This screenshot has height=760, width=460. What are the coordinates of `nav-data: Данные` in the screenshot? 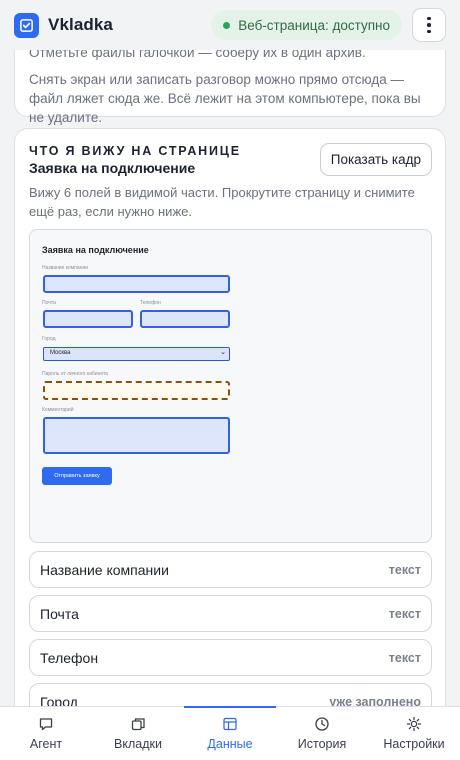 It's located at (230, 733).